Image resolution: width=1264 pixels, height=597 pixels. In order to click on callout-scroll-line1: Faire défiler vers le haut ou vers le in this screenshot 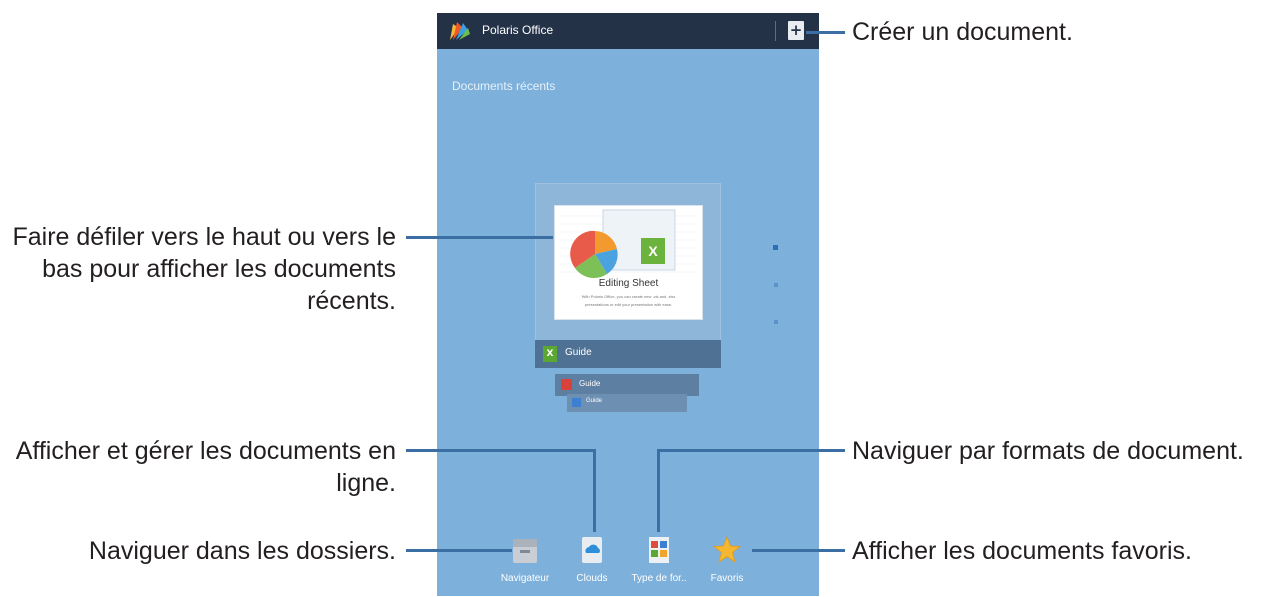, I will do `click(204, 237)`.